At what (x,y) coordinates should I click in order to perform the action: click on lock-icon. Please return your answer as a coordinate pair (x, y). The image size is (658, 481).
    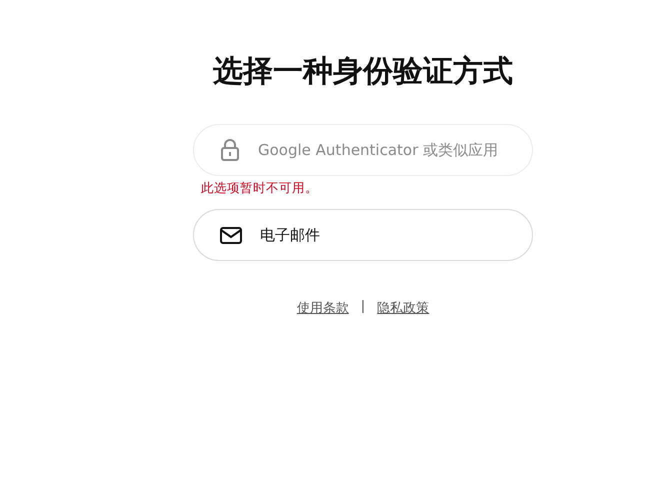
    Looking at the image, I should click on (230, 150).